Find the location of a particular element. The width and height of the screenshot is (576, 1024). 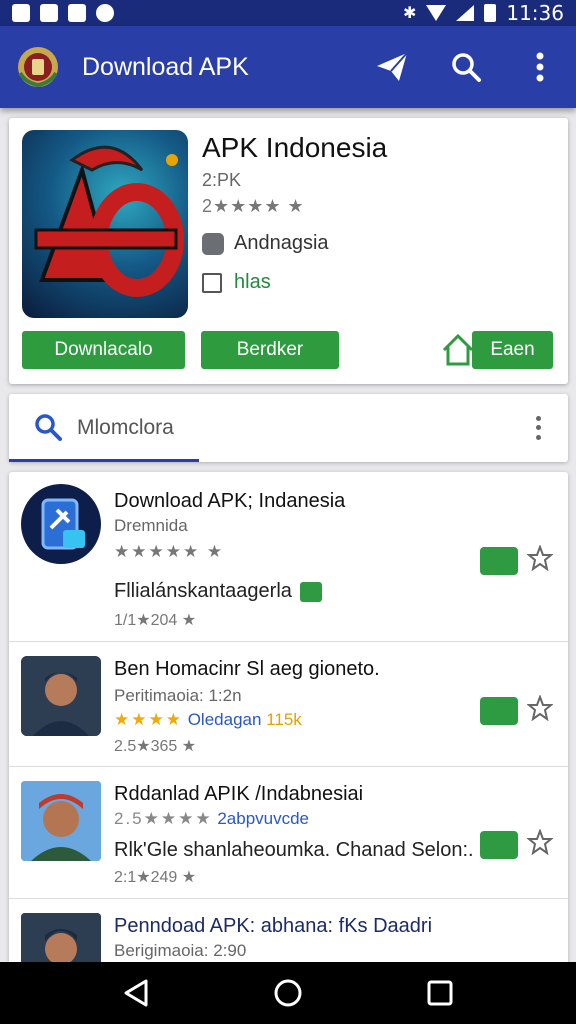

wifi-icon is located at coordinates (436, 13).